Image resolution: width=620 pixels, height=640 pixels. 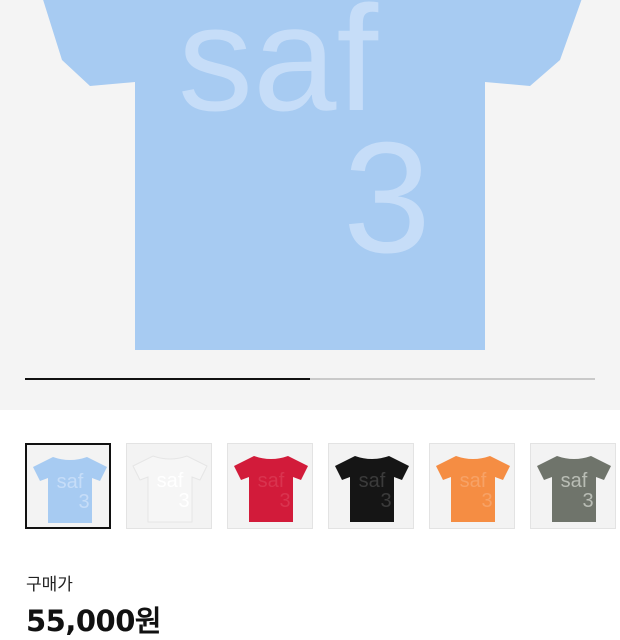 What do you see at coordinates (167, 379) in the screenshot?
I see `gallery-progress-fill` at bounding box center [167, 379].